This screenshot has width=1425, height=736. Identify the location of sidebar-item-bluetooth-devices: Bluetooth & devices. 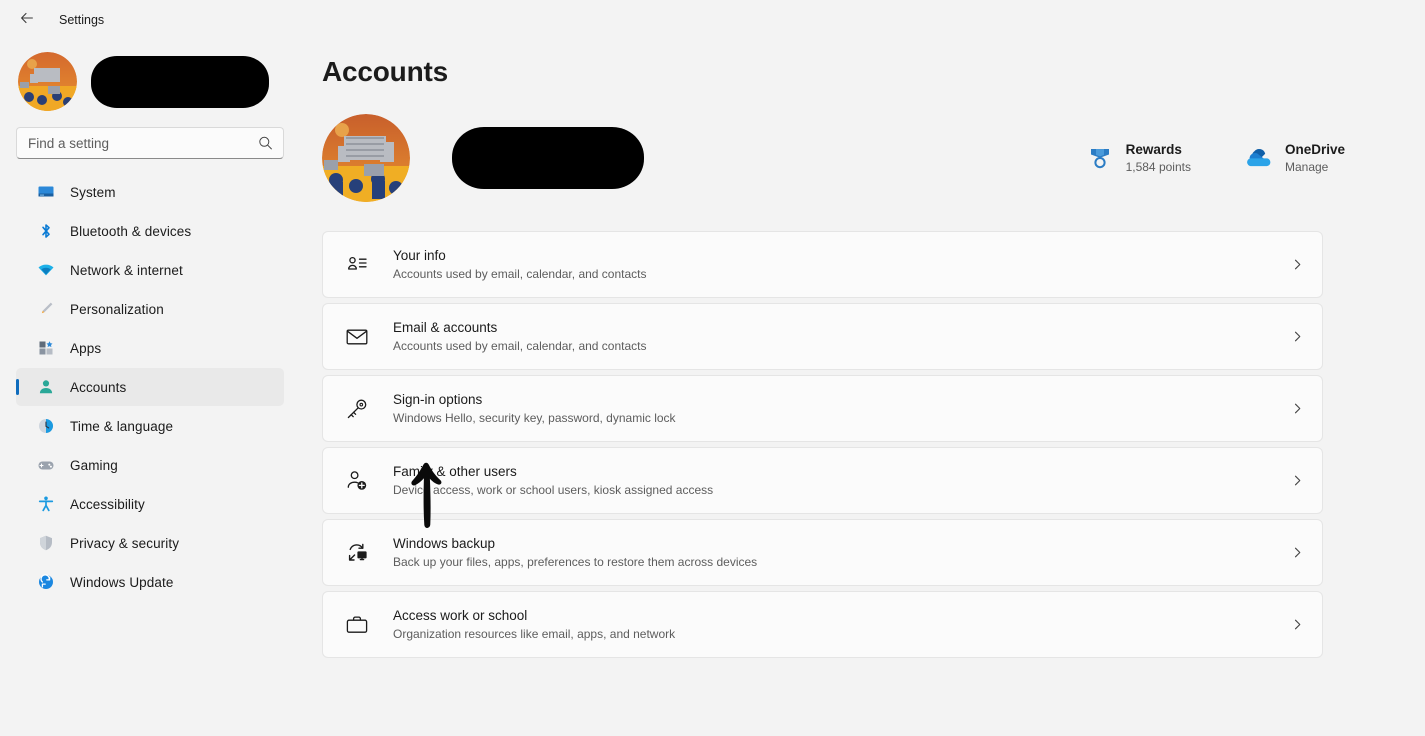
(150, 231).